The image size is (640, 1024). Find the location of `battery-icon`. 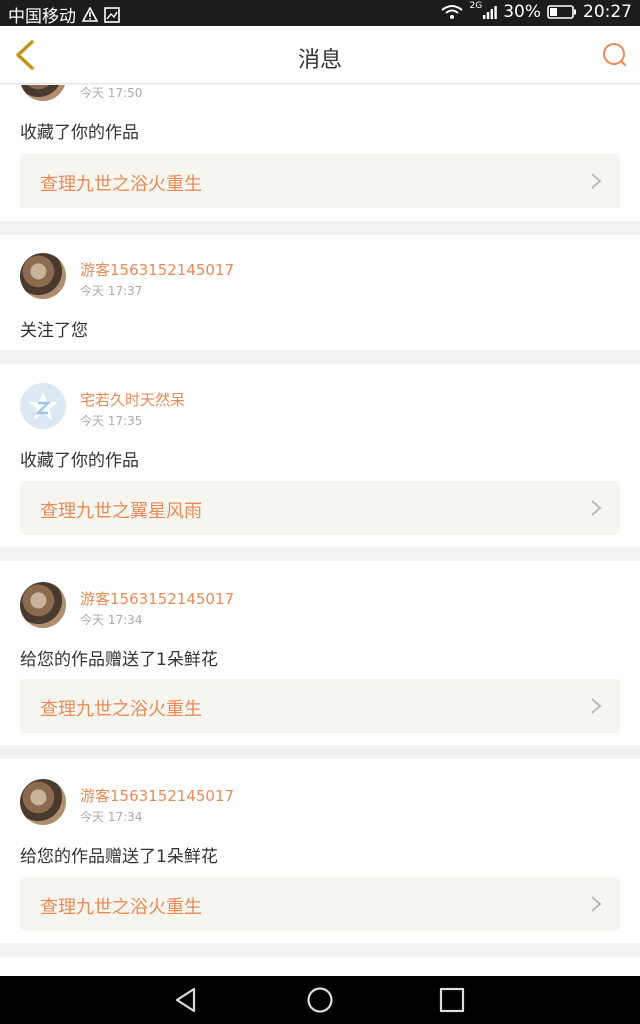

battery-icon is located at coordinates (562, 12).